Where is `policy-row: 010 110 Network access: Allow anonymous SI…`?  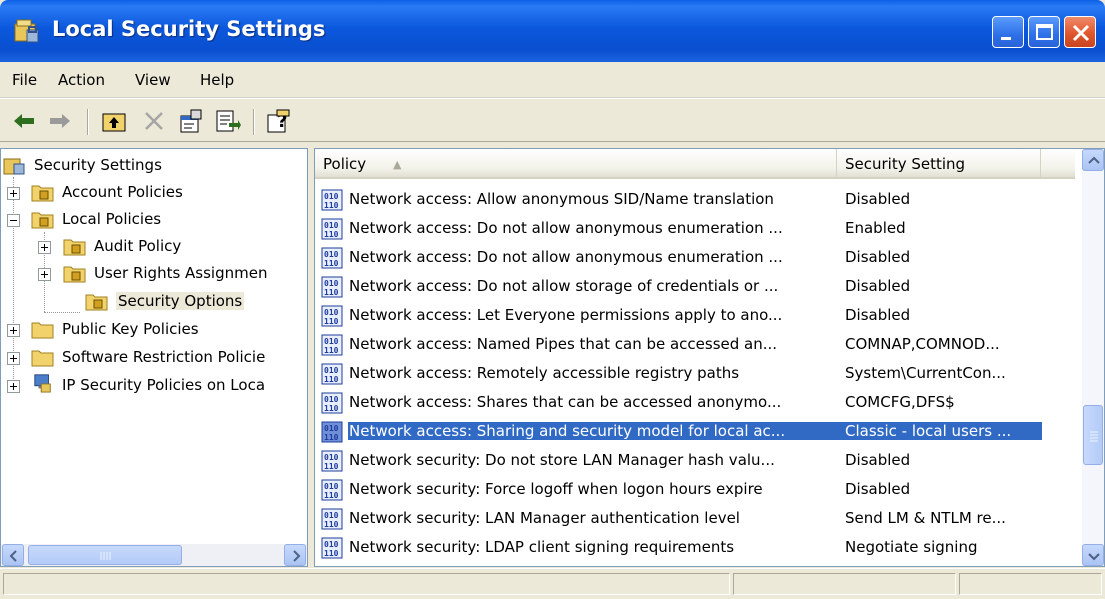 policy-row: 010 110 Network access: Allow anonymous SI… is located at coordinates (695, 199).